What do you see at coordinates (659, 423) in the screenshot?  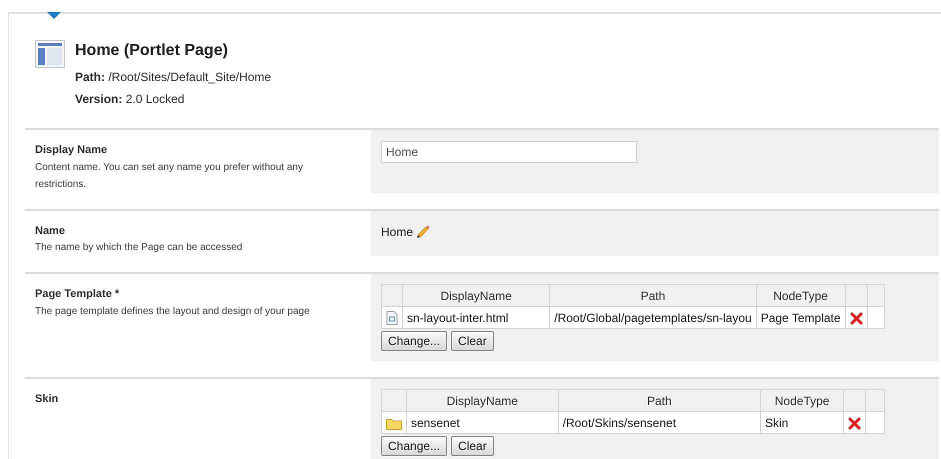 I see `table-cell: /Root/Skins/sensenet` at bounding box center [659, 423].